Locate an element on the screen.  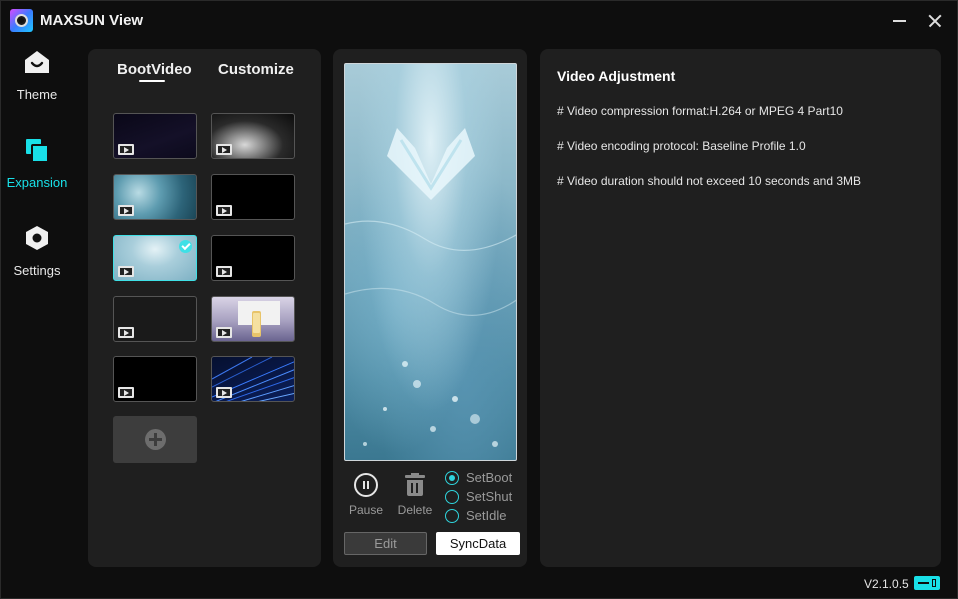
video-thumbnail-selected is located at coordinates (155, 258).